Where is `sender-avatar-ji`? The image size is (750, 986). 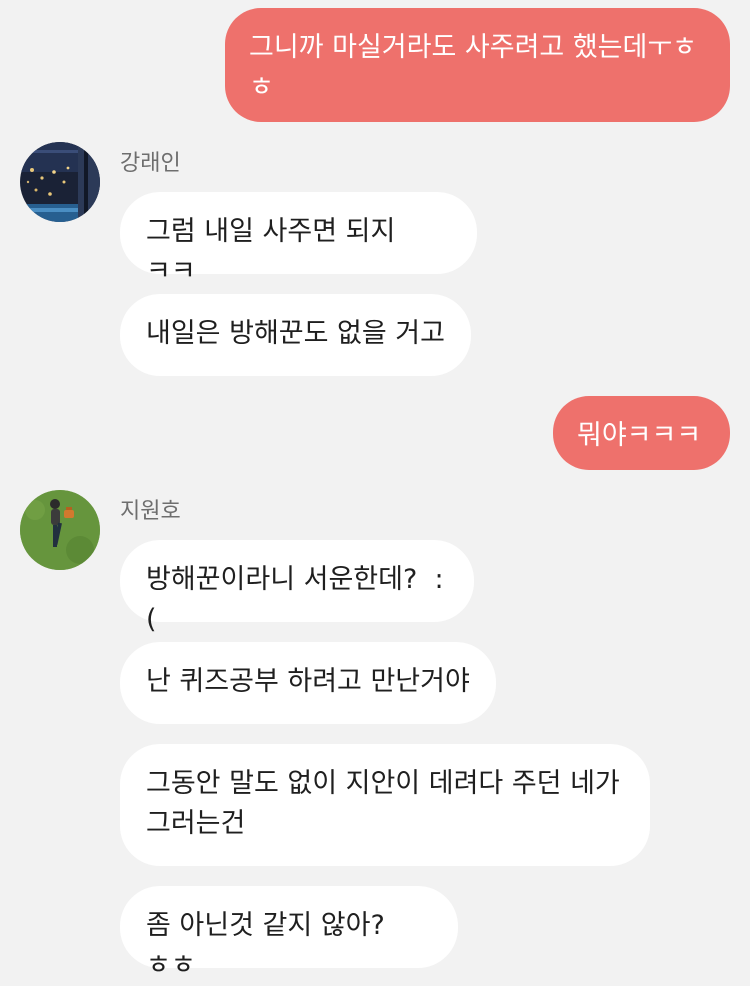 sender-avatar-ji is located at coordinates (60, 530).